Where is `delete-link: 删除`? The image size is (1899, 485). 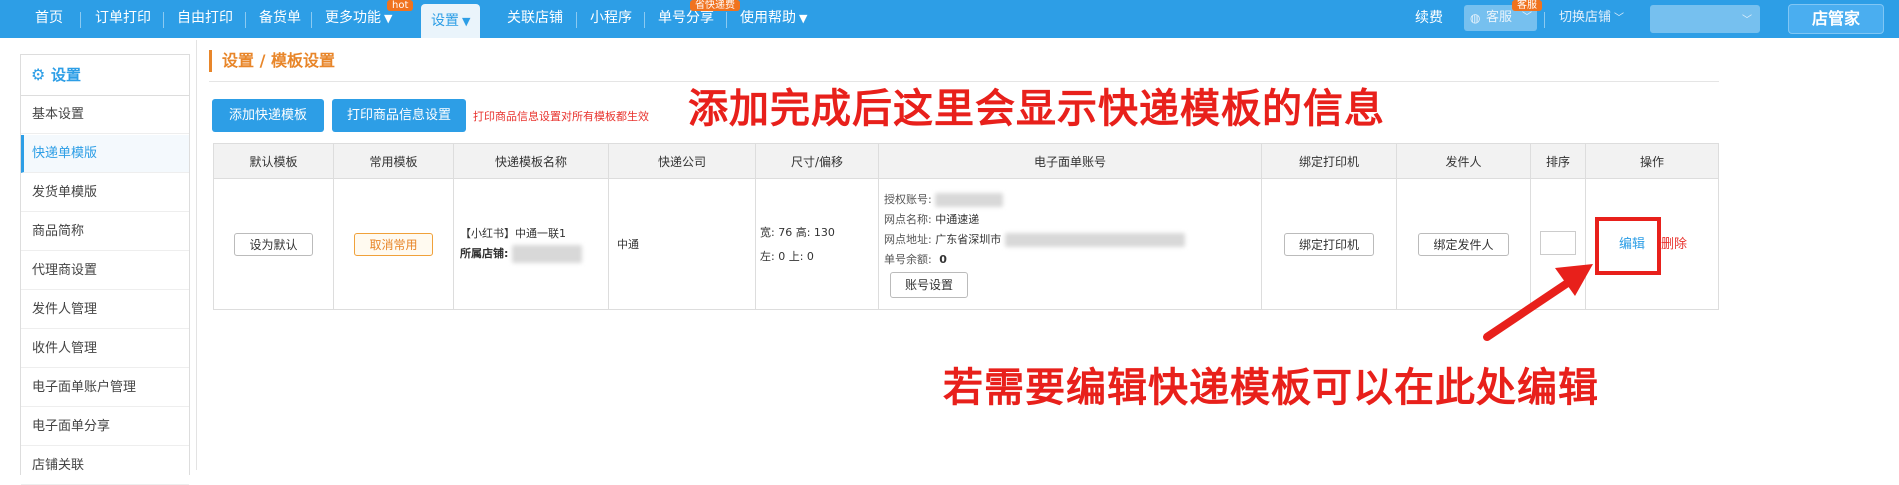
delete-link: 删除 is located at coordinates (1674, 242).